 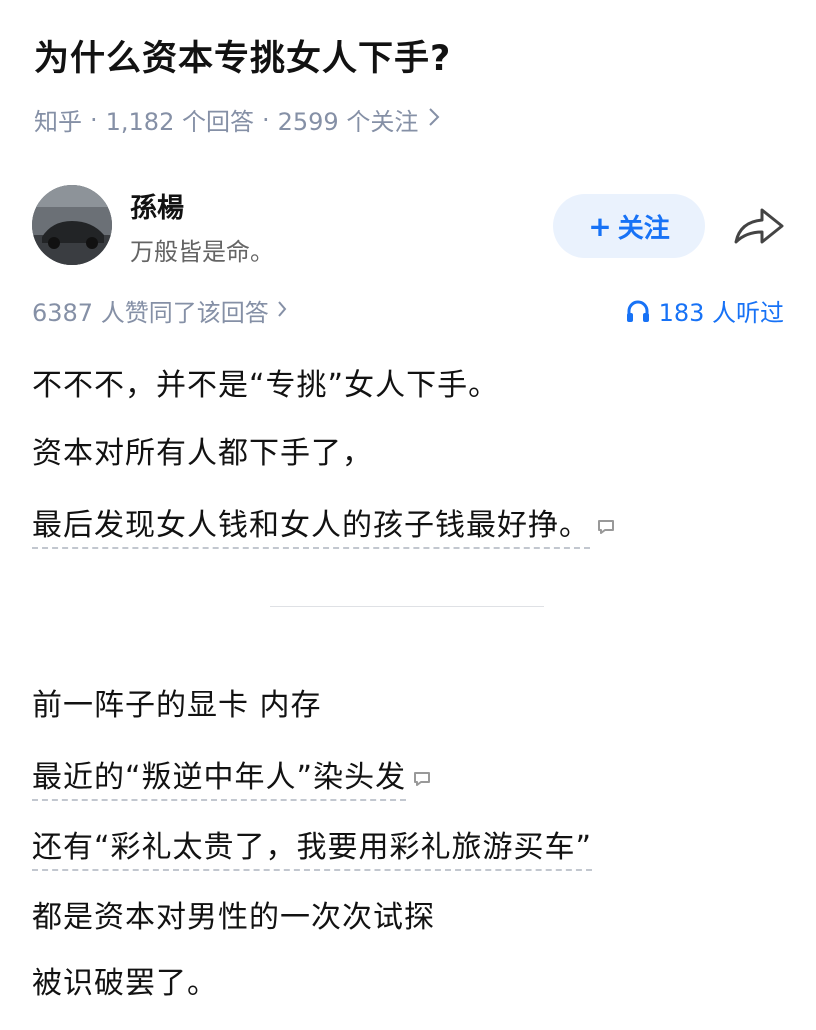 What do you see at coordinates (58, 122) in the screenshot?
I see `meta-source: 知乎` at bounding box center [58, 122].